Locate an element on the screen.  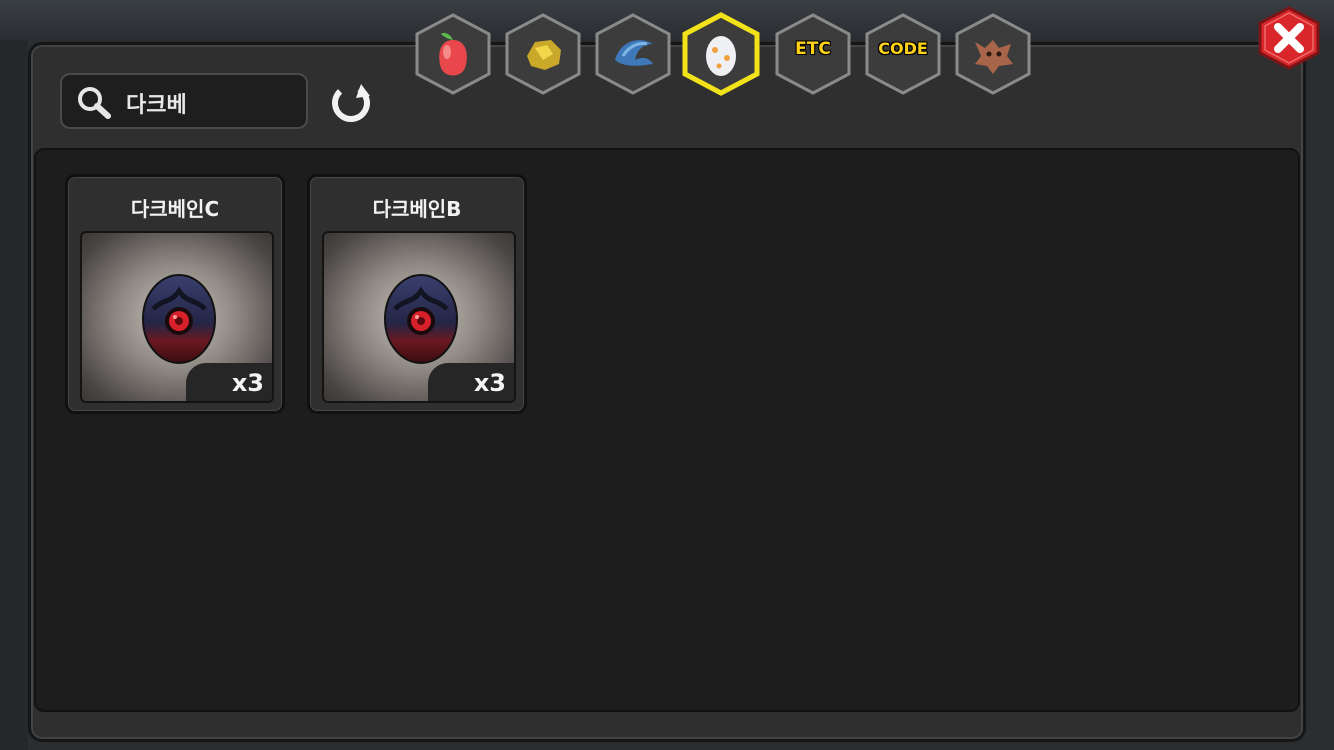
tab-ore is located at coordinates (543, 54).